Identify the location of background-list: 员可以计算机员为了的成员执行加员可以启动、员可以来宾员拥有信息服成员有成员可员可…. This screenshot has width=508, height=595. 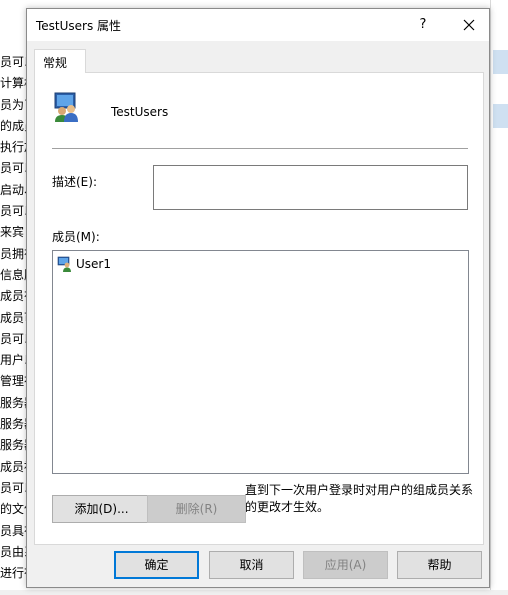
(13, 318).